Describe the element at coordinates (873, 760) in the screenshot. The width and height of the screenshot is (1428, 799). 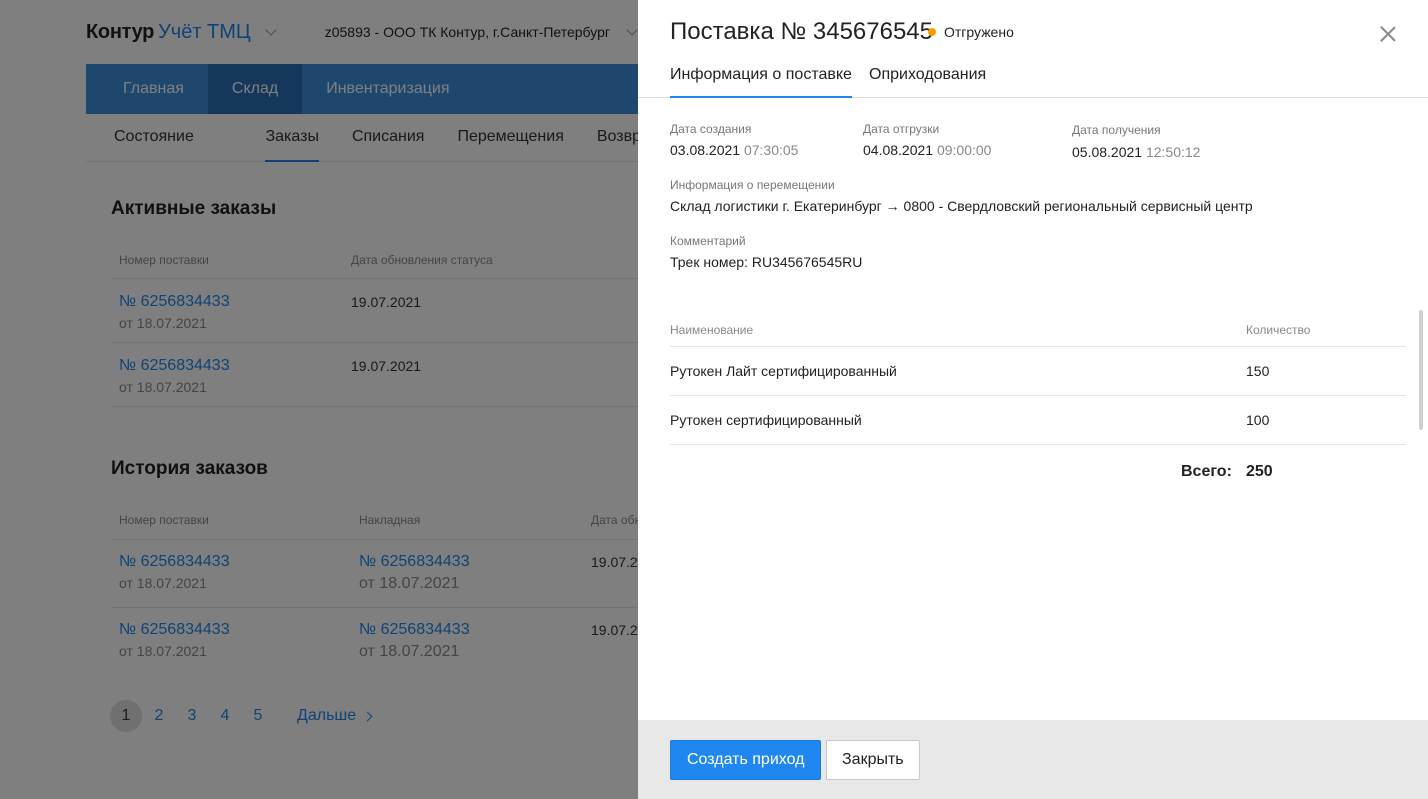
I see `close-button: Закрыть` at that location.